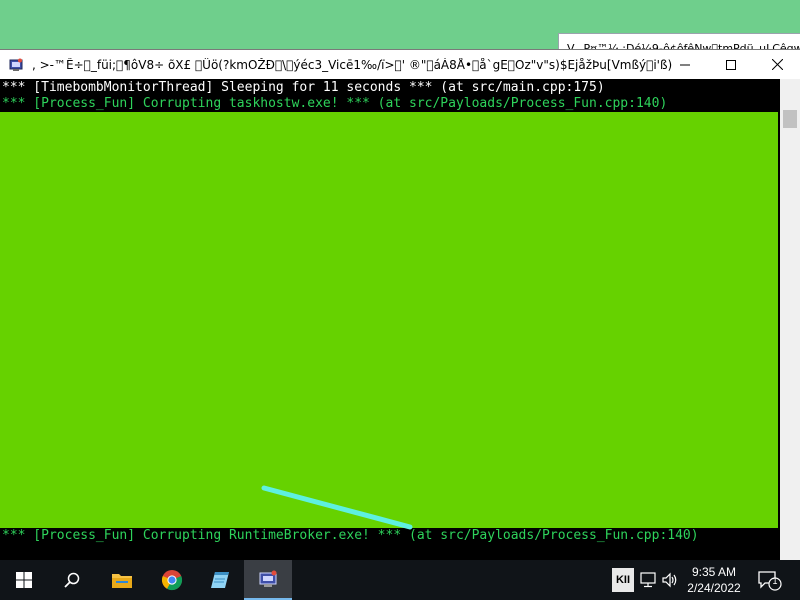 The height and width of the screenshot is (600, 800). What do you see at coordinates (731, 64) in the screenshot?
I see `maximize-button` at bounding box center [731, 64].